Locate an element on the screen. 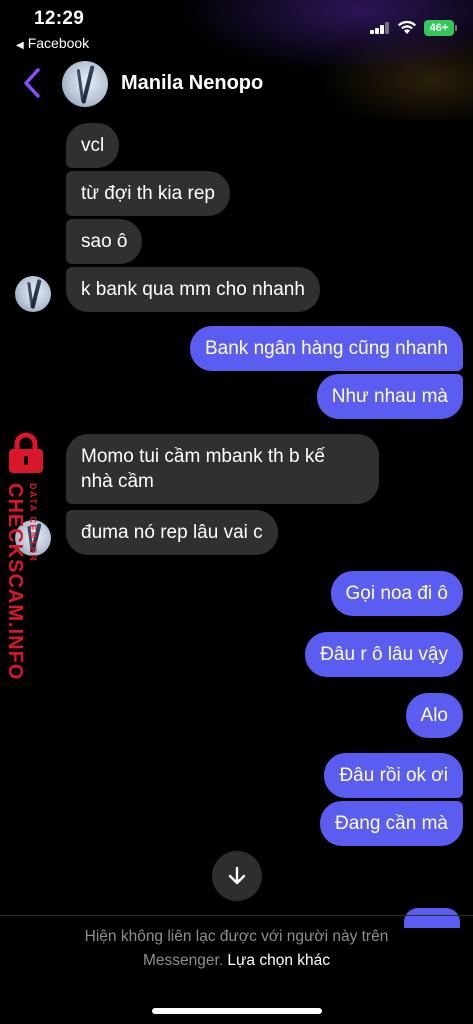 The height and width of the screenshot is (1024, 473). message-outgoing: Đang cần mà is located at coordinates (391, 823).